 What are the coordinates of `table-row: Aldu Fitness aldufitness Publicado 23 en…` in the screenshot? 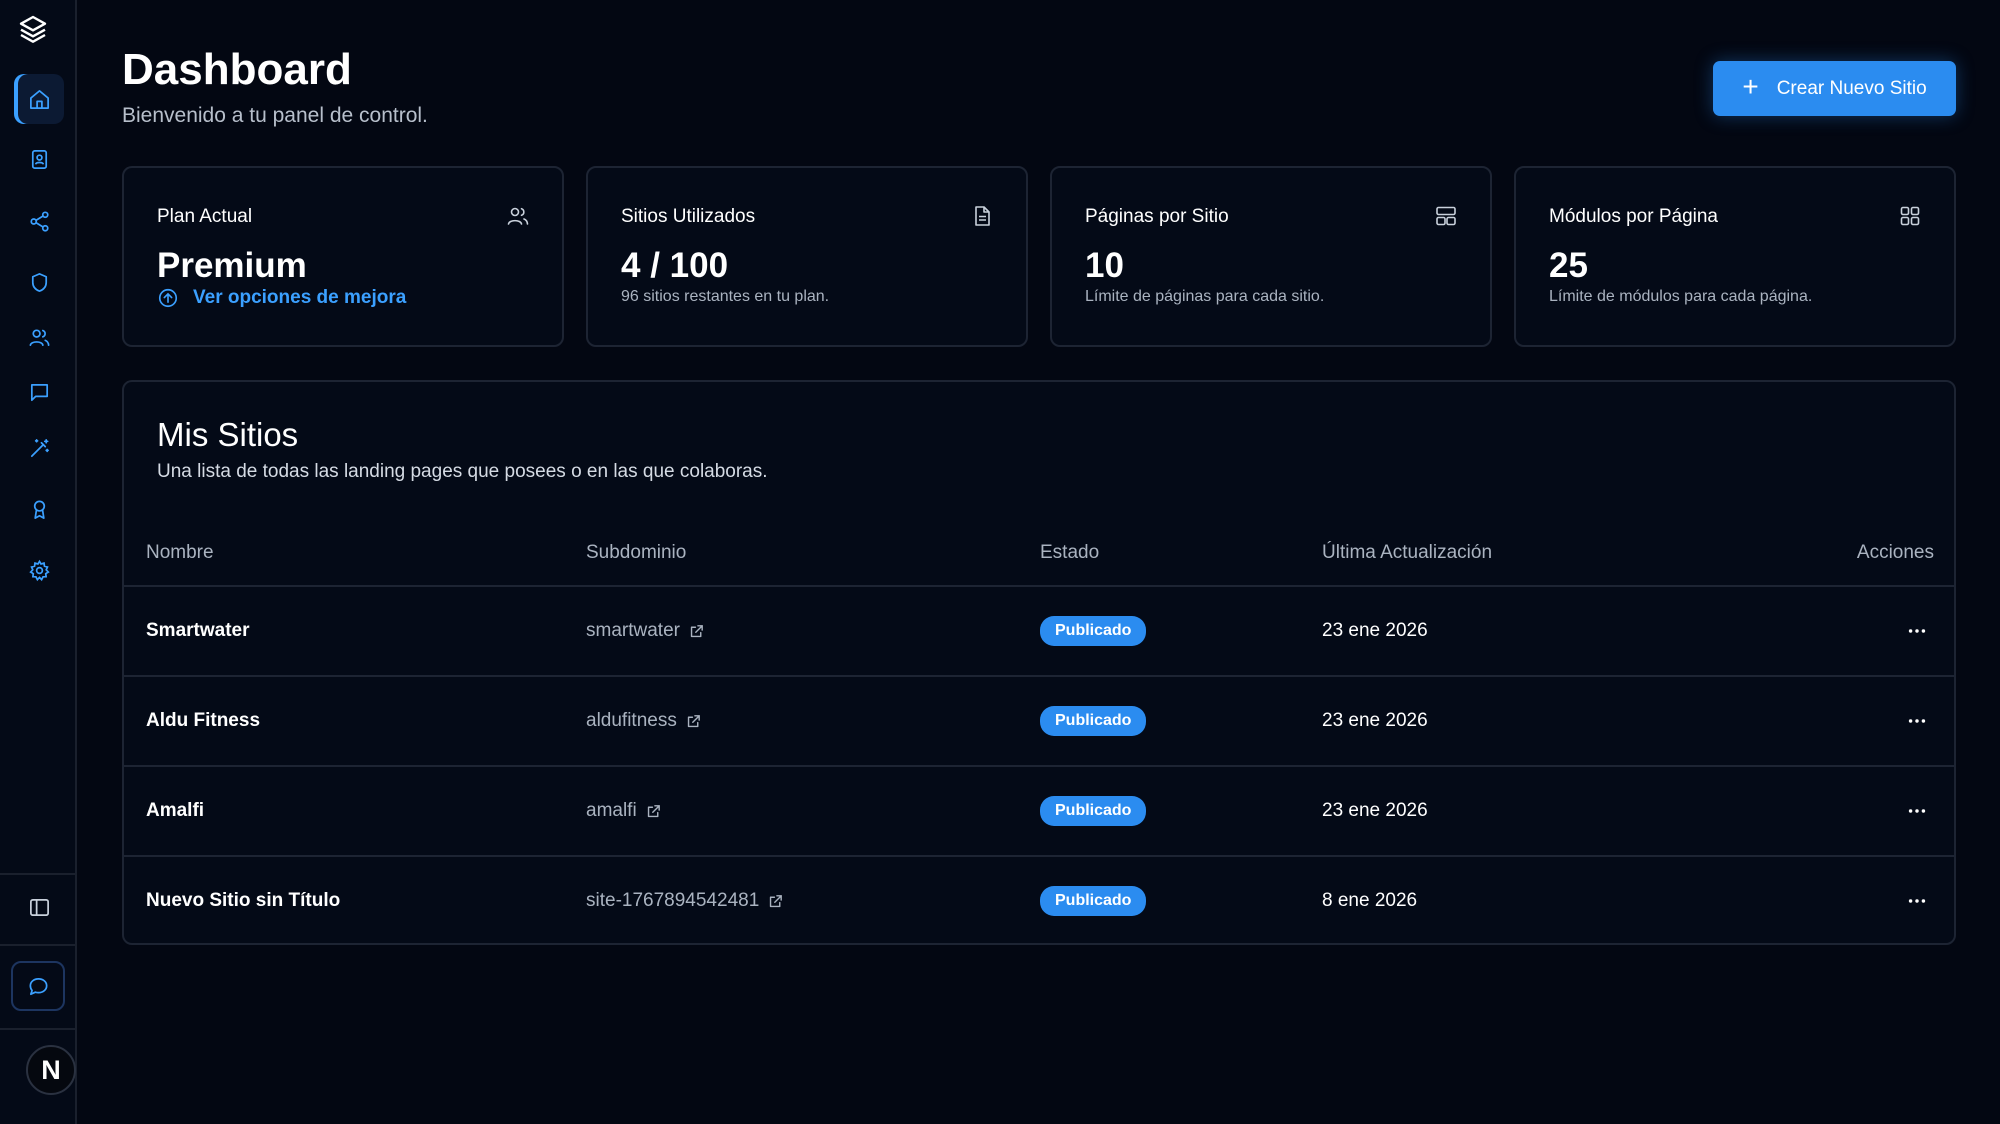 It's located at (1039, 720).